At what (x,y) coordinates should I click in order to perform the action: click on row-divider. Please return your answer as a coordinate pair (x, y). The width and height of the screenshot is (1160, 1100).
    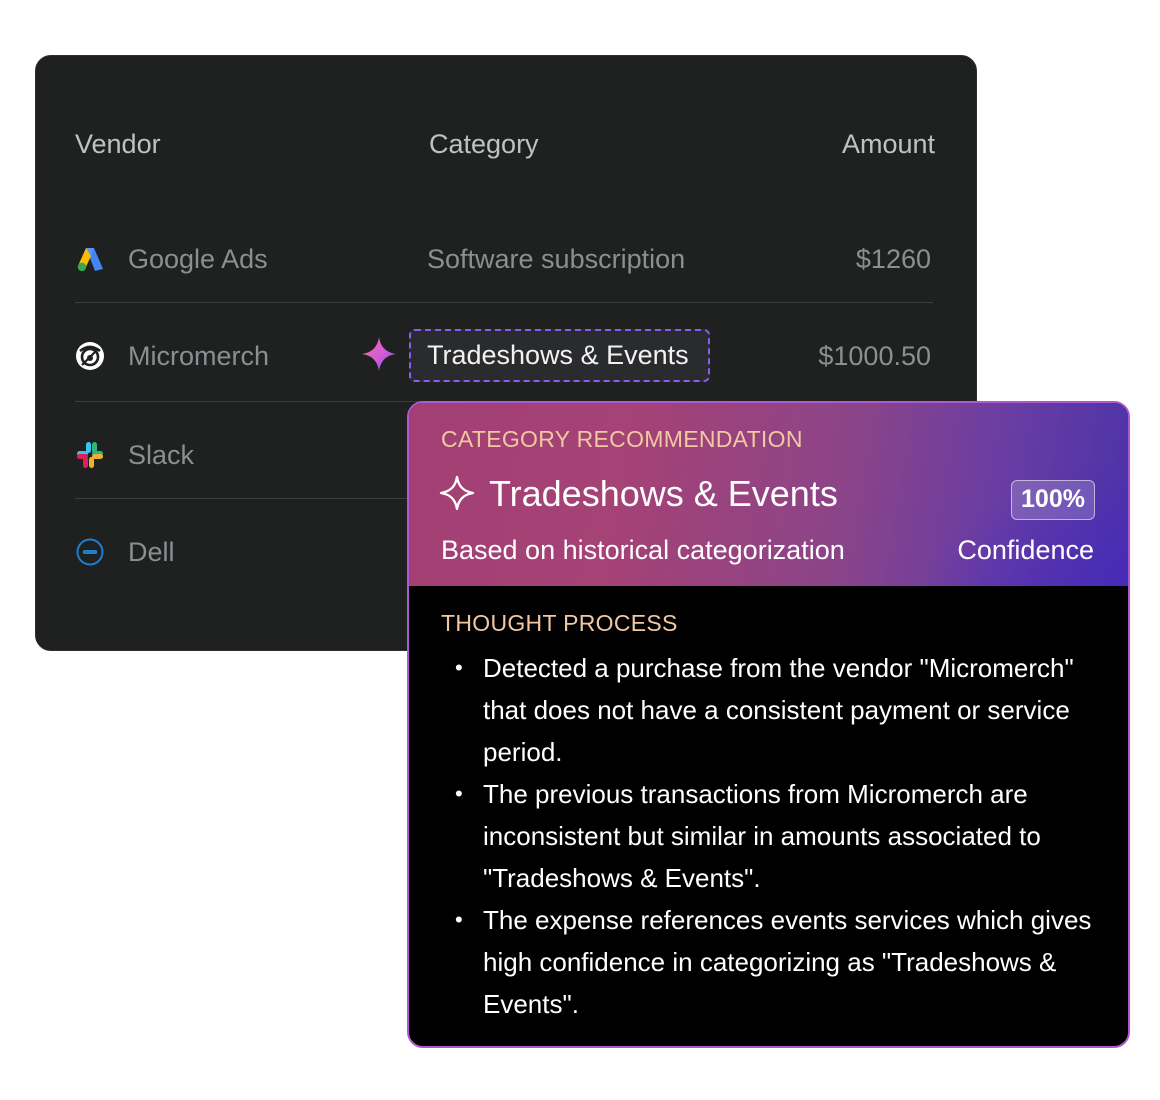
    Looking at the image, I should click on (504, 302).